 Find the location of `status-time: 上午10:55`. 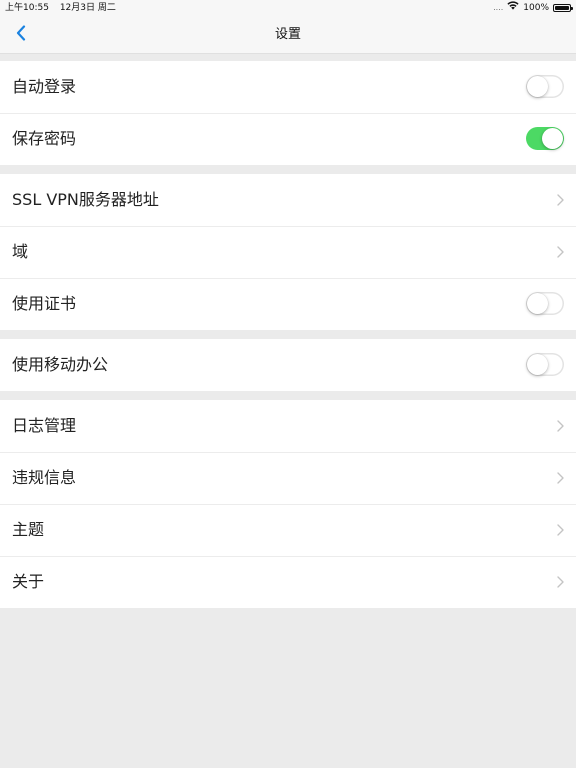

status-time: 上午10:55 is located at coordinates (27, 8).